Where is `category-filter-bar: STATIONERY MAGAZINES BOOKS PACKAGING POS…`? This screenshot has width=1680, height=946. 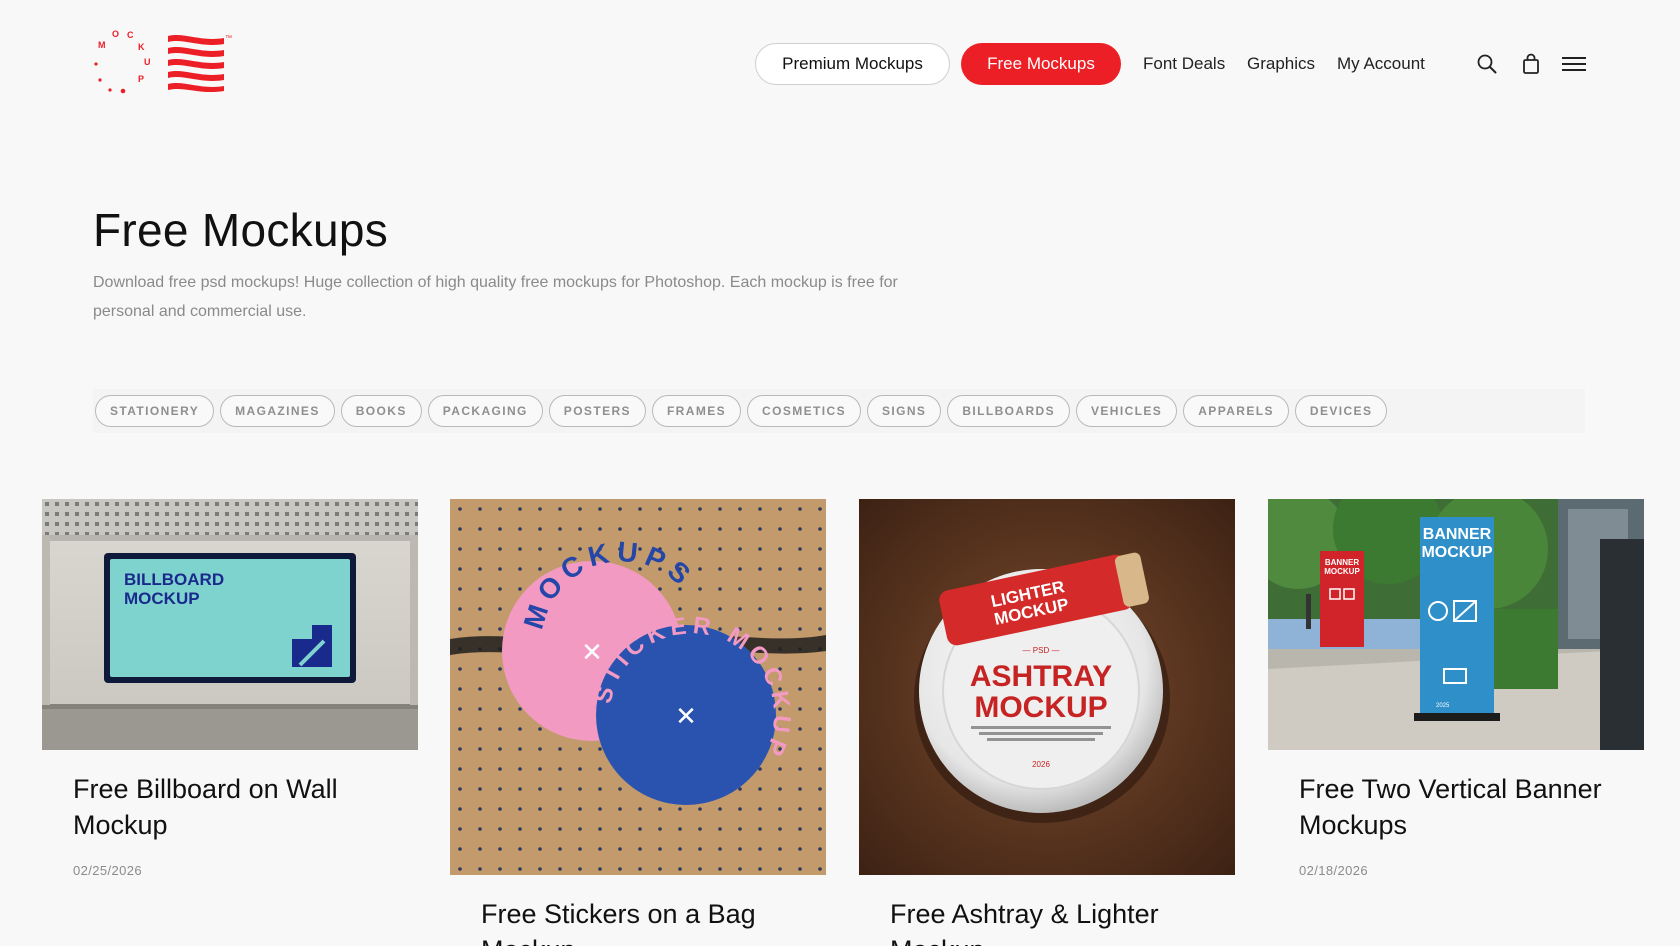
category-filter-bar: STATIONERY MAGAZINES BOOKS PACKAGING POS… is located at coordinates (839, 411).